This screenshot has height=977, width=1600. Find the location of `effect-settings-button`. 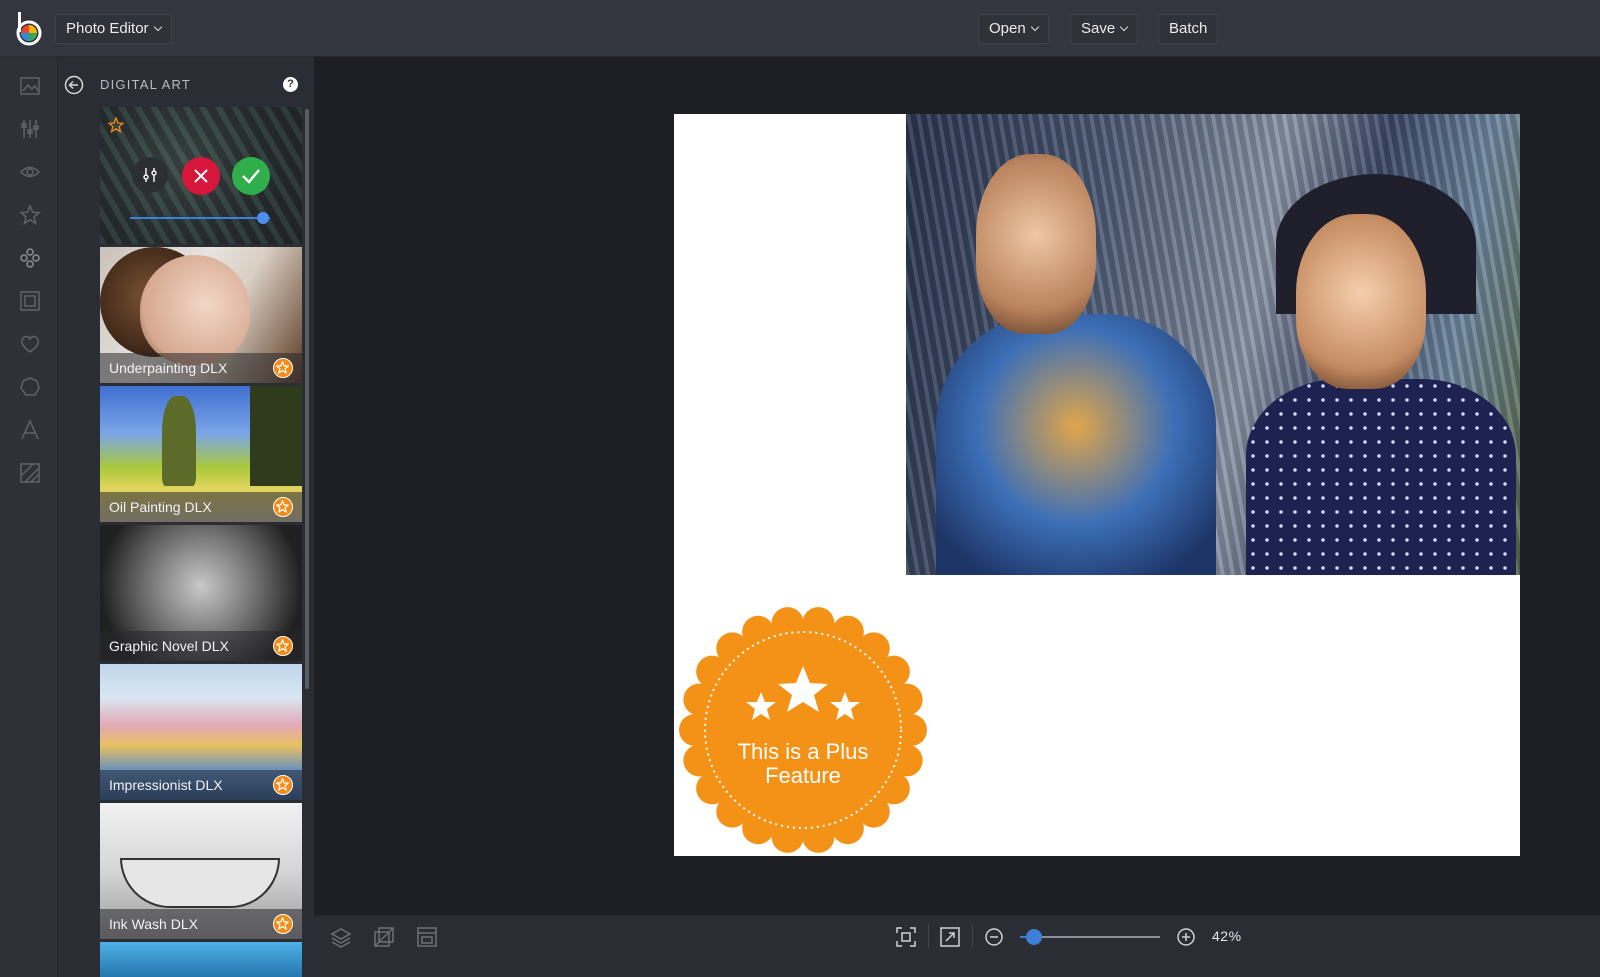

effect-settings-button is located at coordinates (150, 175).